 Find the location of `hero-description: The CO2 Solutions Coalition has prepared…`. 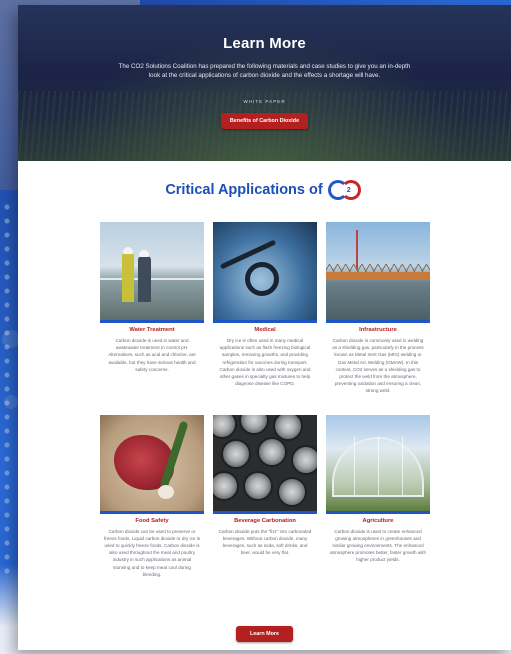

hero-description: The CO2 Solutions Coalition has prepared… is located at coordinates (264, 71).